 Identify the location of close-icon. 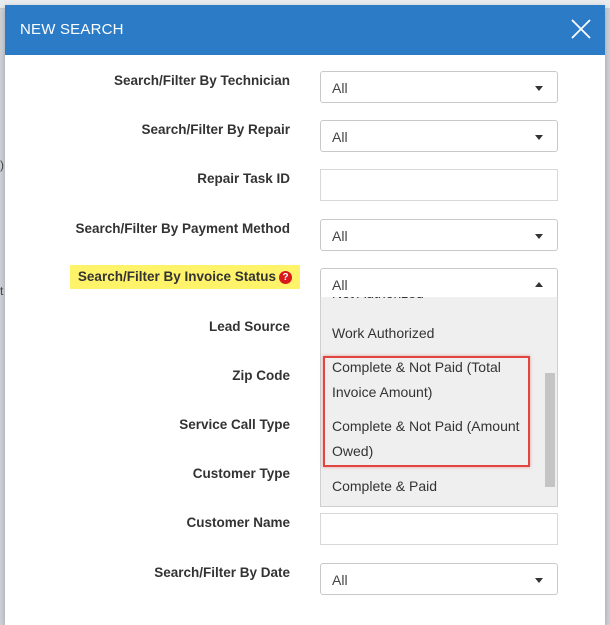
(581, 29).